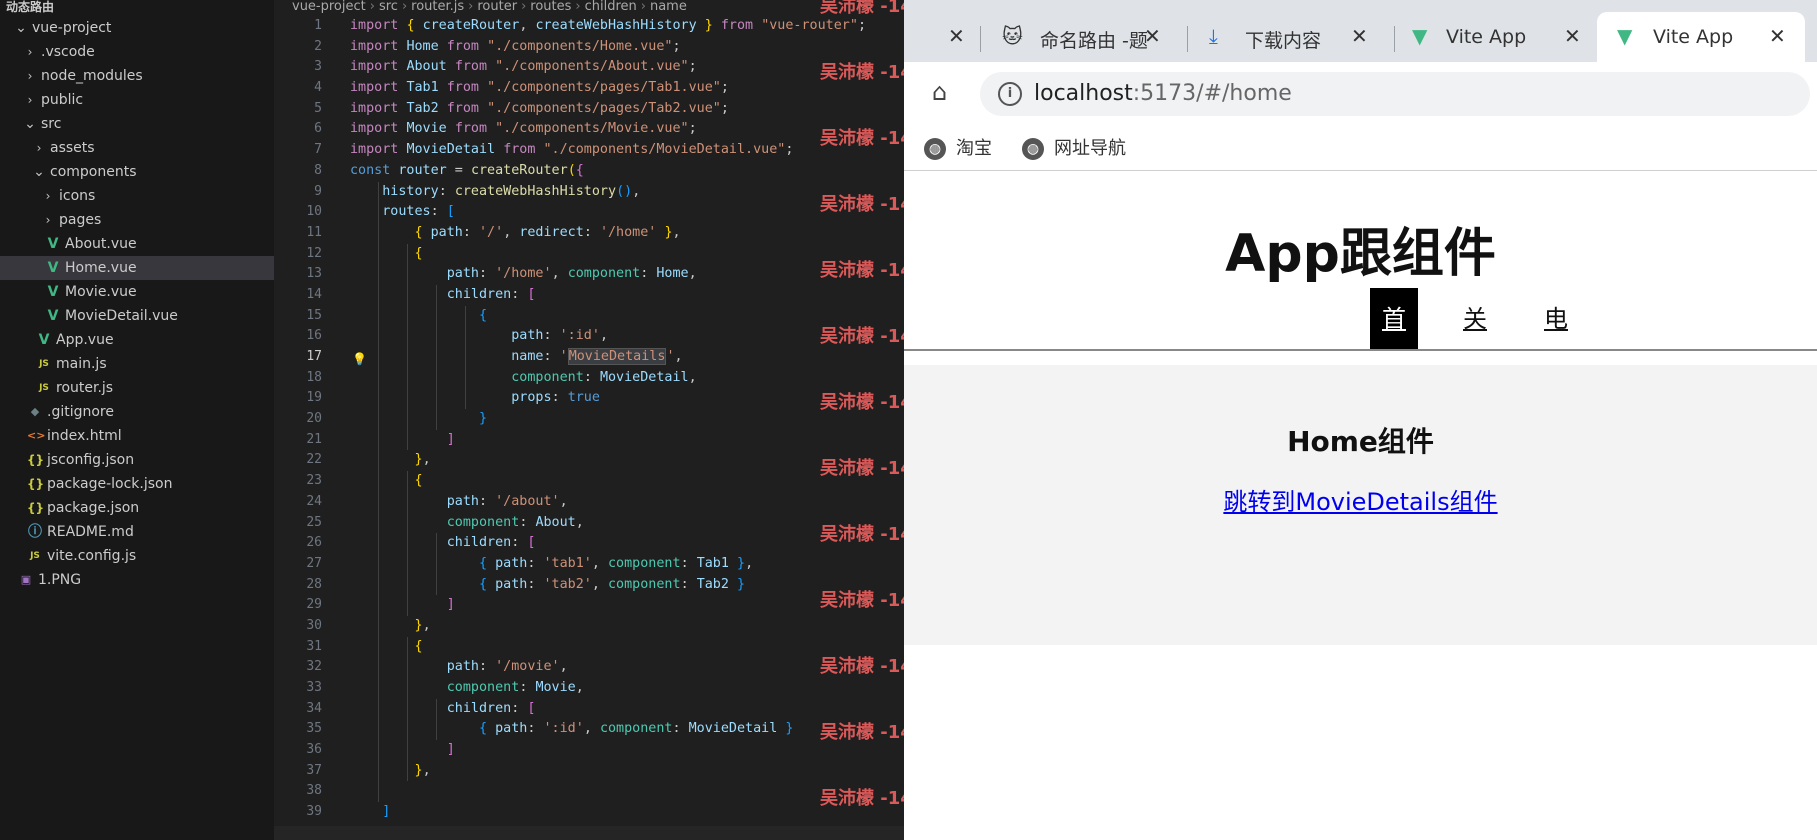 The height and width of the screenshot is (840, 1817). What do you see at coordinates (589, 212) in the screenshot?
I see `code-line: 10 routes: [` at bounding box center [589, 212].